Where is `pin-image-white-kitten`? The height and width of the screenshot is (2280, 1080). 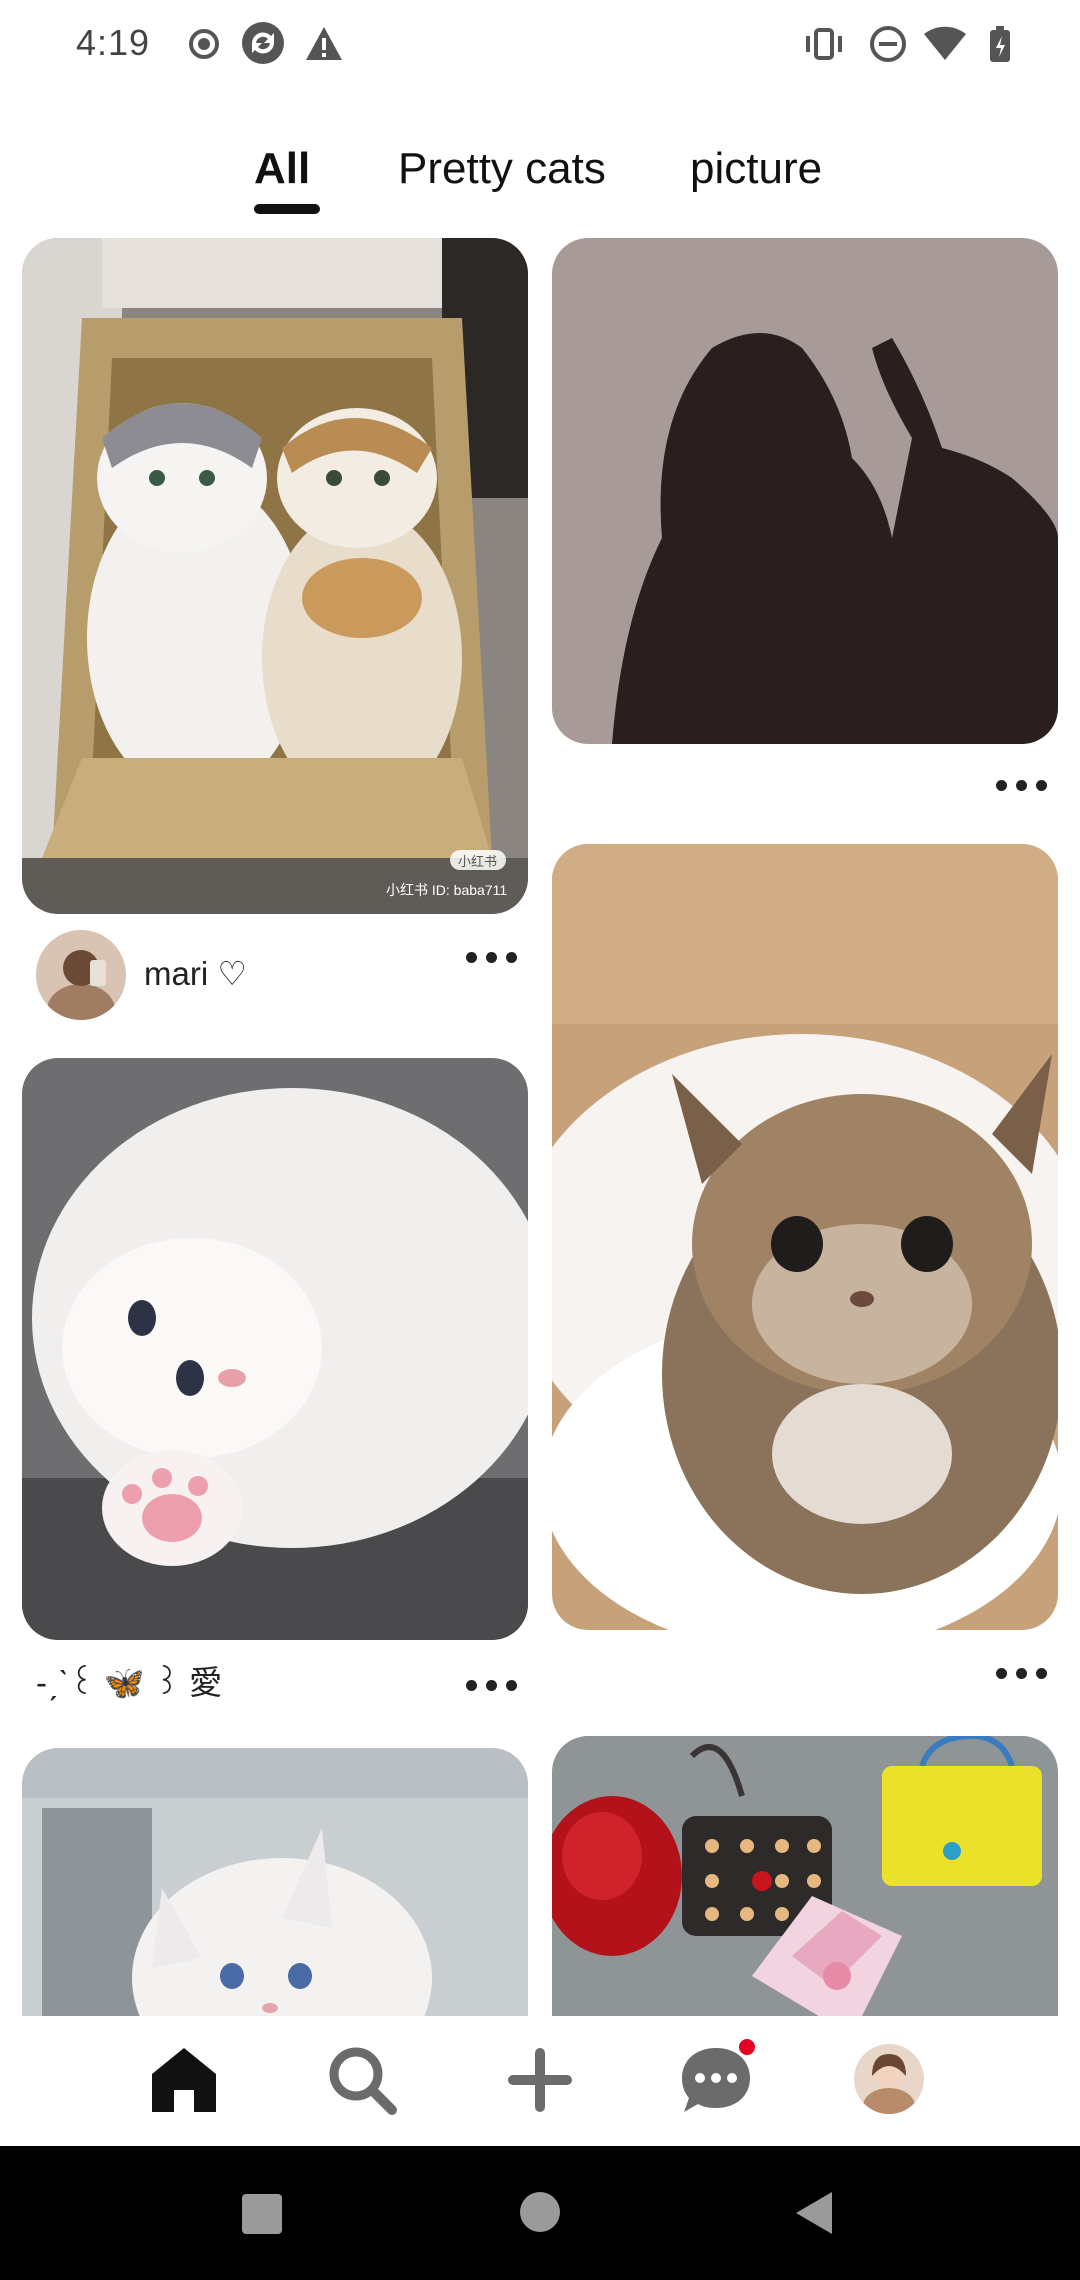
pin-image-white-kitten is located at coordinates (275, 1349).